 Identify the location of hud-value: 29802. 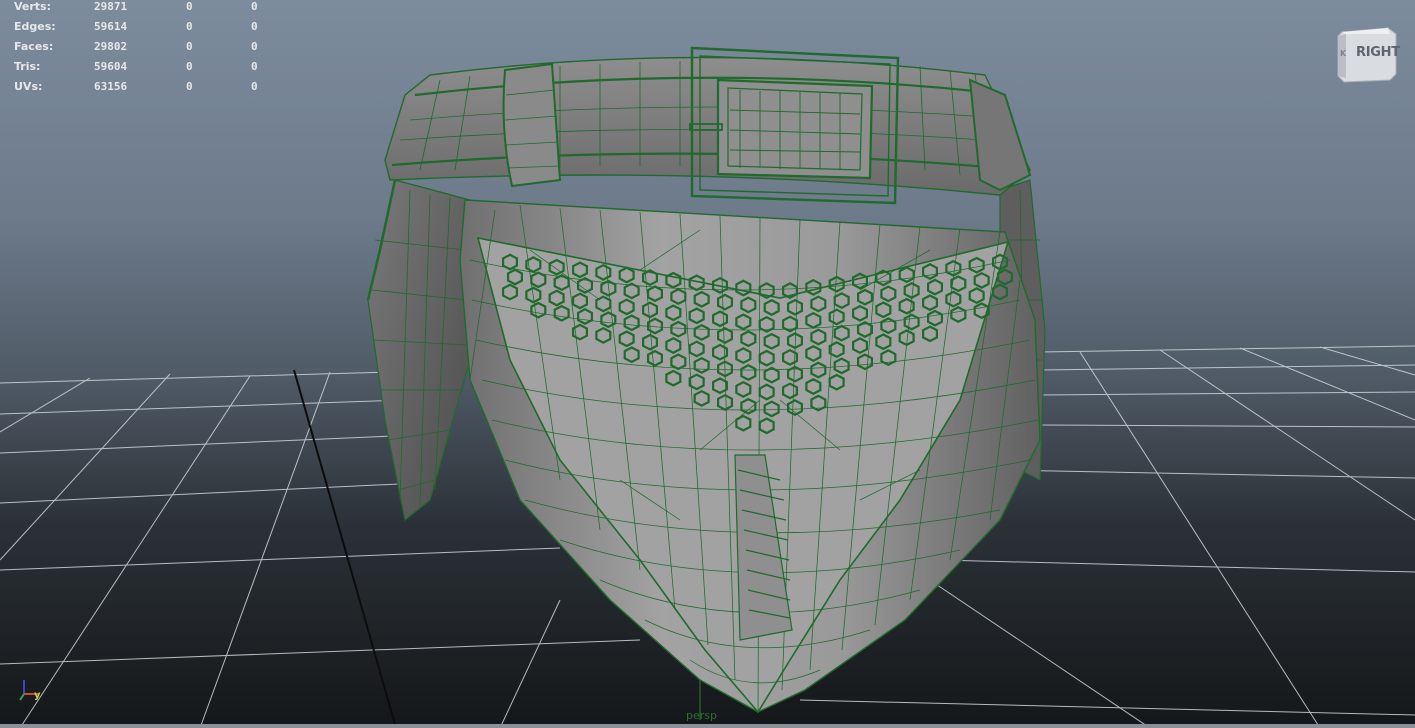
(111, 46).